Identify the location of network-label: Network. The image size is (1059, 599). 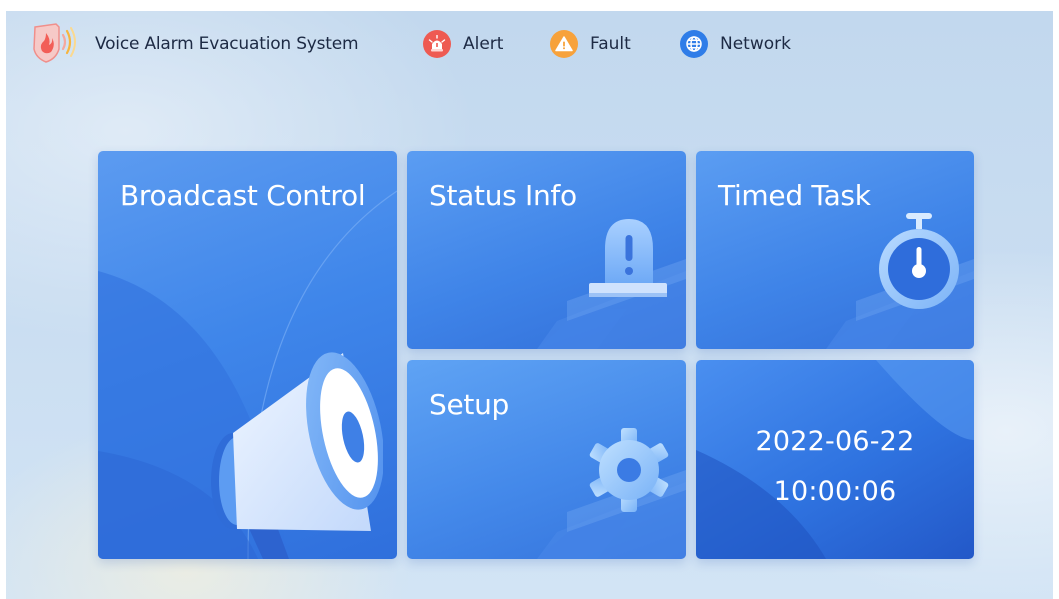
(755, 44).